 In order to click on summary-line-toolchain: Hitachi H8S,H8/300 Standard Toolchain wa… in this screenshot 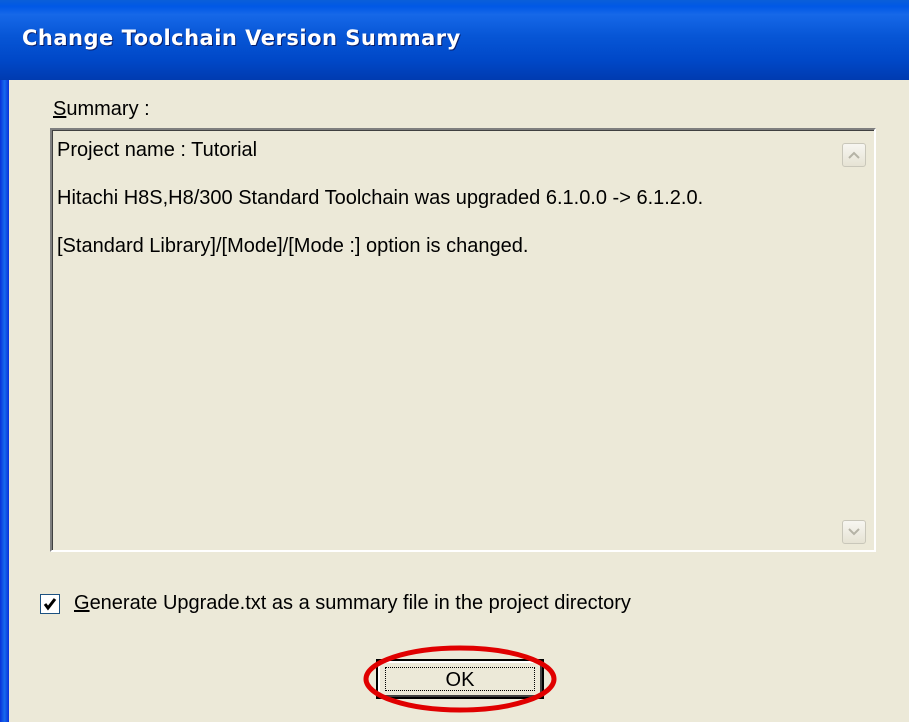, I will do `click(380, 198)`.